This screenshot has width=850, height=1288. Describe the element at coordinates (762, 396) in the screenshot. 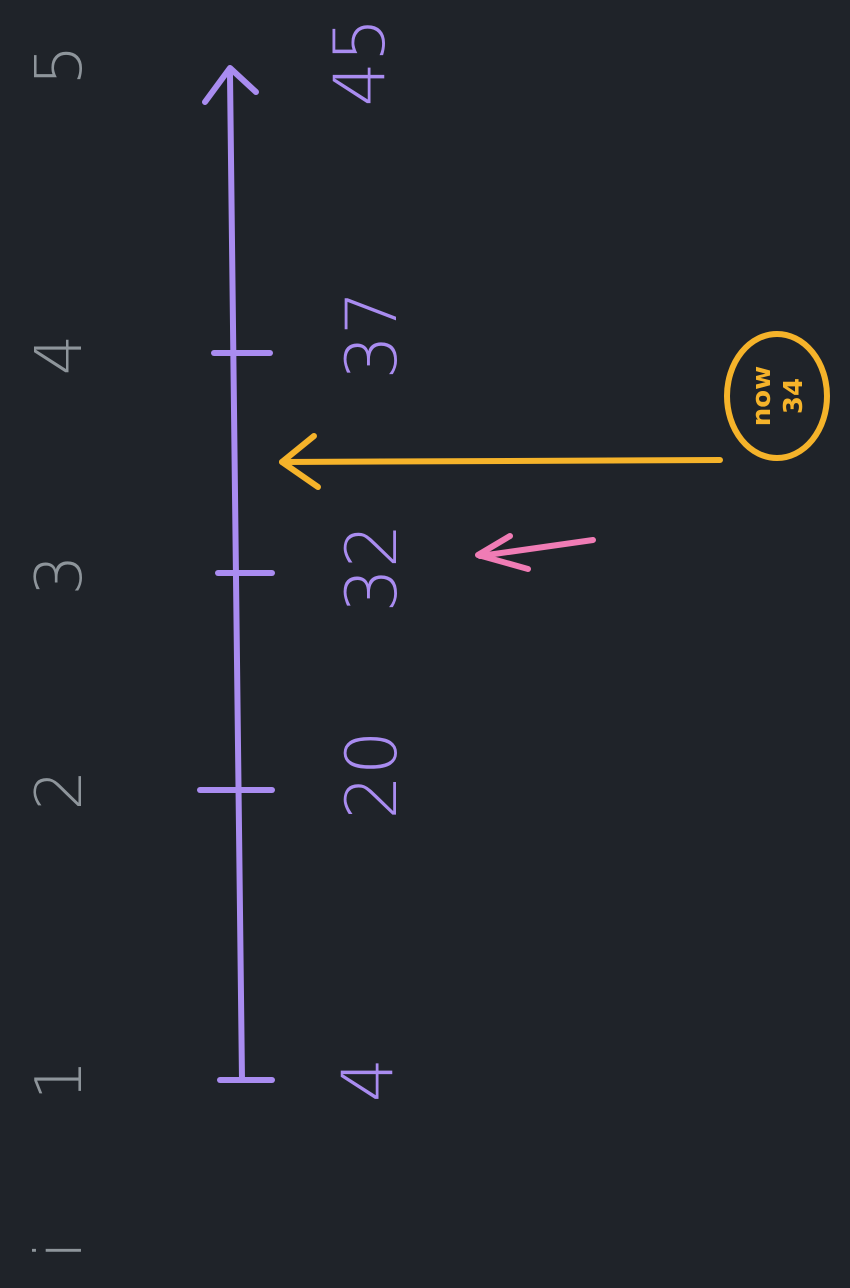

I see `current-word: now` at that location.